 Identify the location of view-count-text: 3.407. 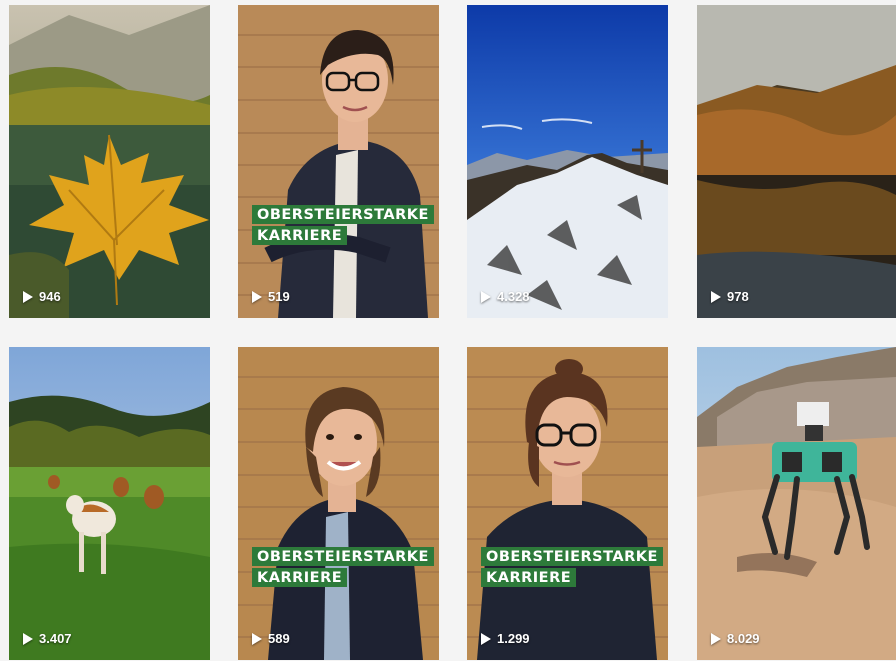
(55, 638).